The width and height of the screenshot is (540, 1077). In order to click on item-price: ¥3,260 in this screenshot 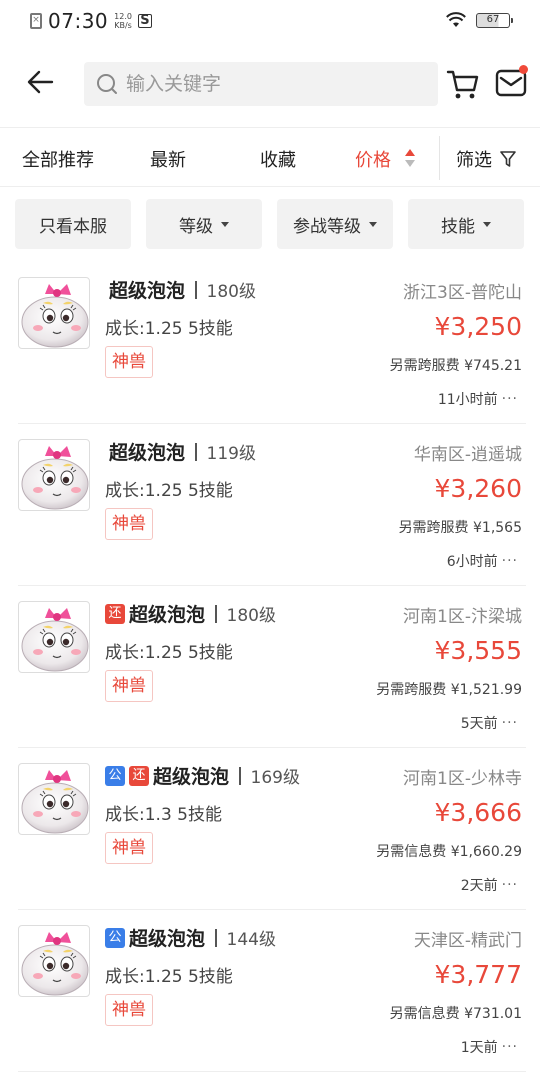, I will do `click(478, 488)`.